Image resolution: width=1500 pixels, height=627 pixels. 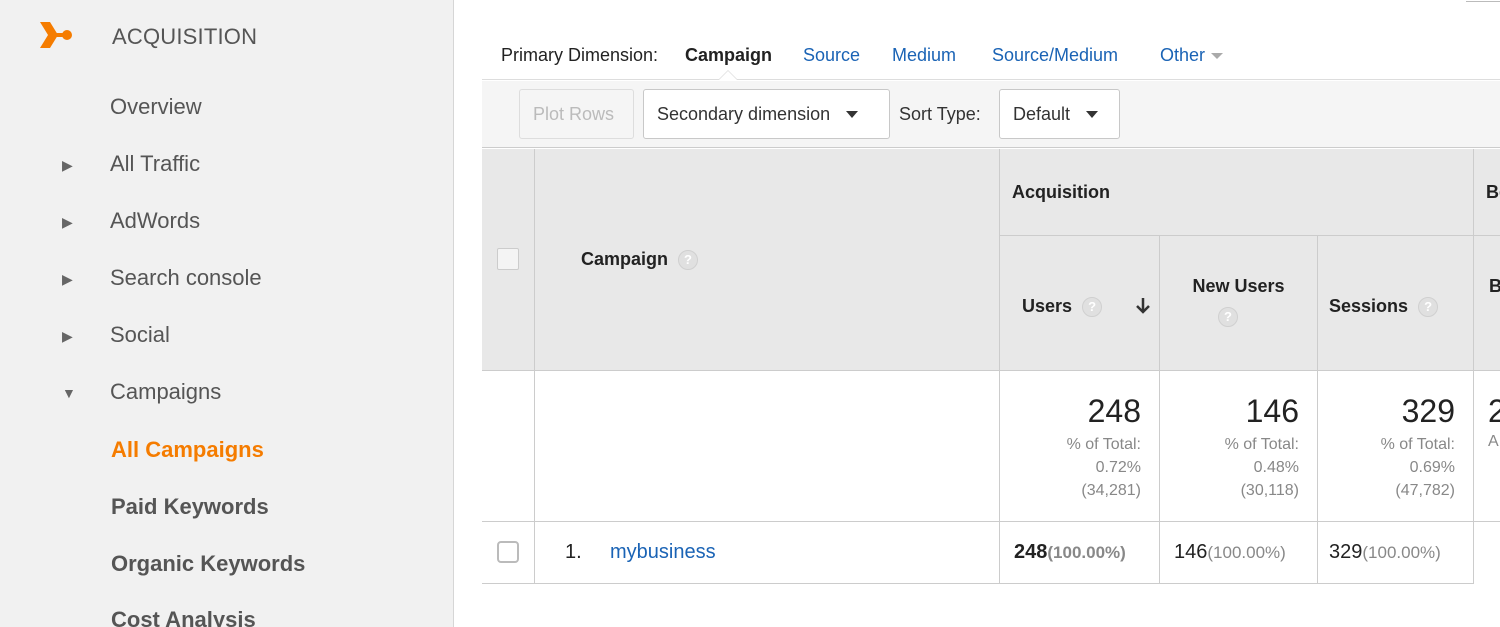 I want to click on behavior-group-label: Be, so click(x=1493, y=192).